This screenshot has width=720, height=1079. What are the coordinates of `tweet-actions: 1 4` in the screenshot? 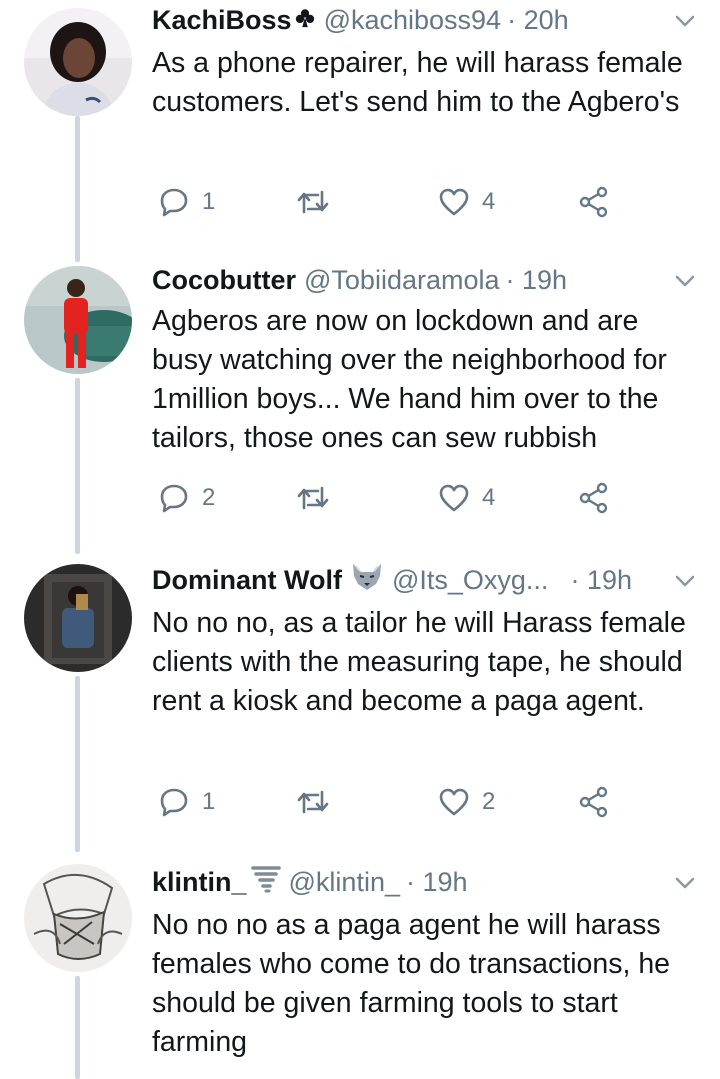 It's located at (387, 202).